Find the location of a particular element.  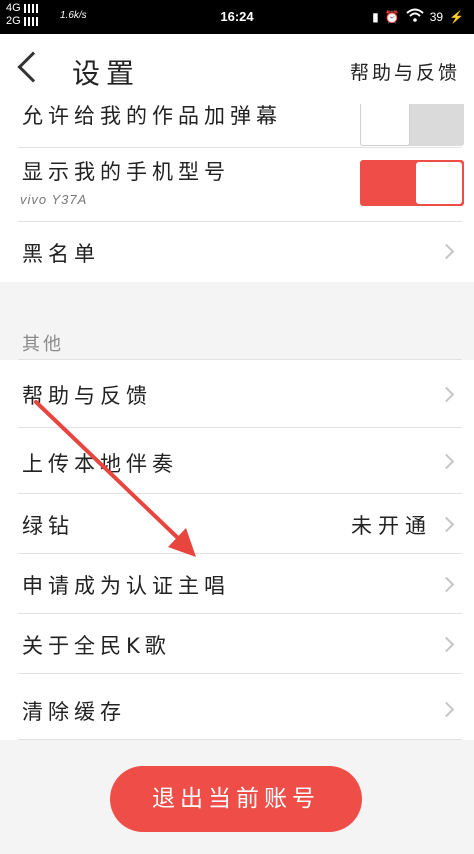

certified-singer-label: 申请成为认证主唱 is located at coordinates (126, 586).